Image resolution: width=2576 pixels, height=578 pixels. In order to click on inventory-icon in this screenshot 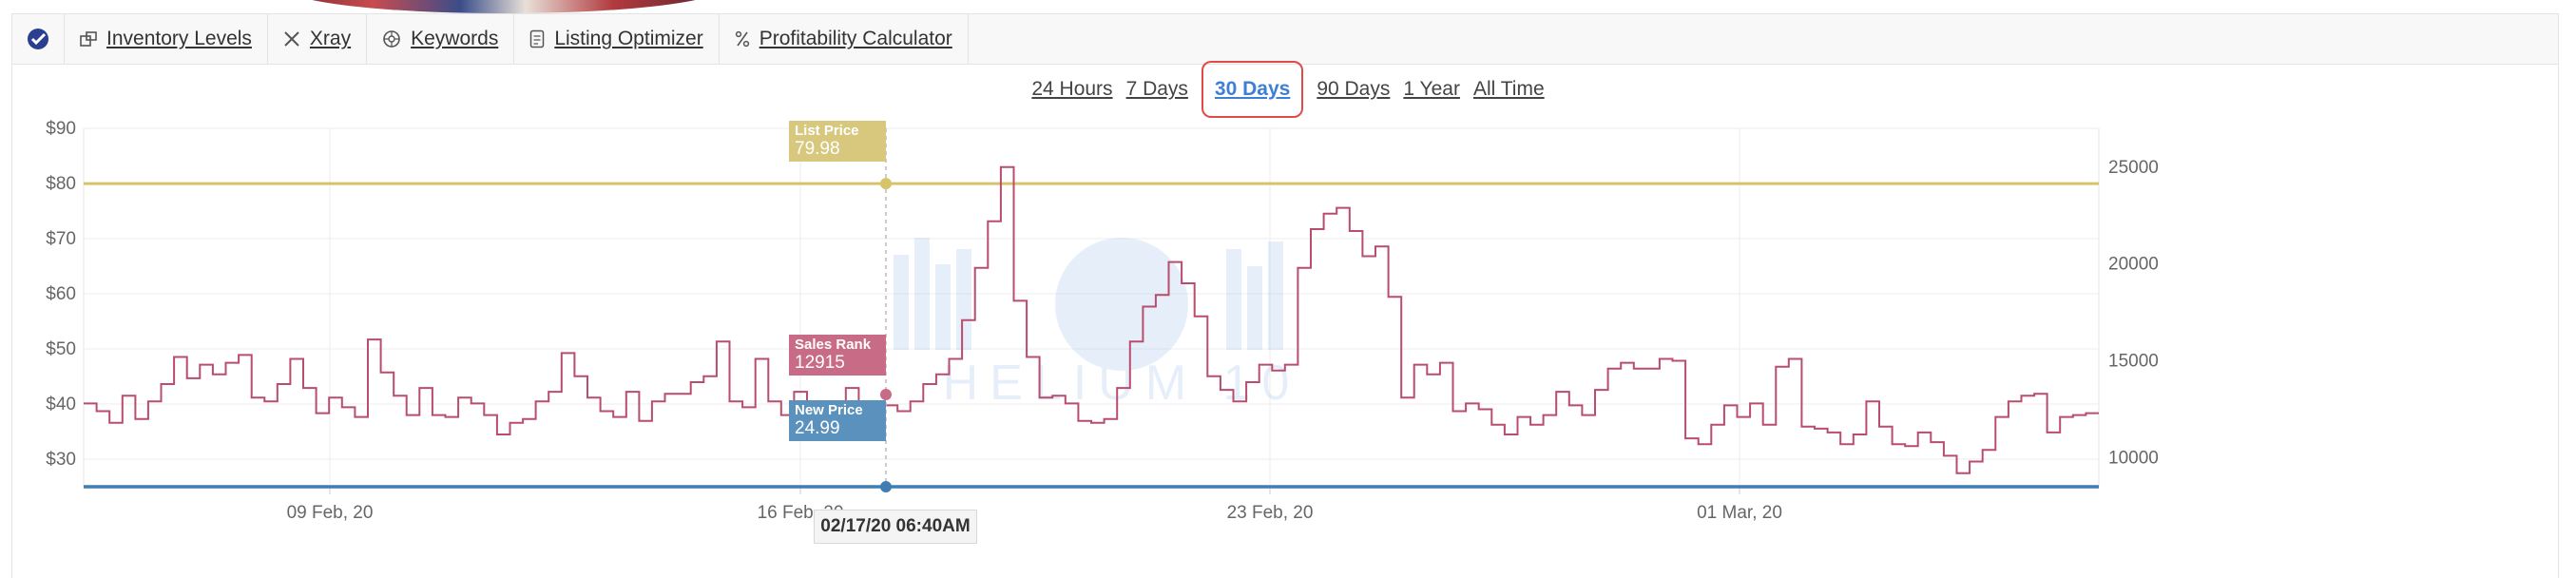, I will do `click(88, 39)`.